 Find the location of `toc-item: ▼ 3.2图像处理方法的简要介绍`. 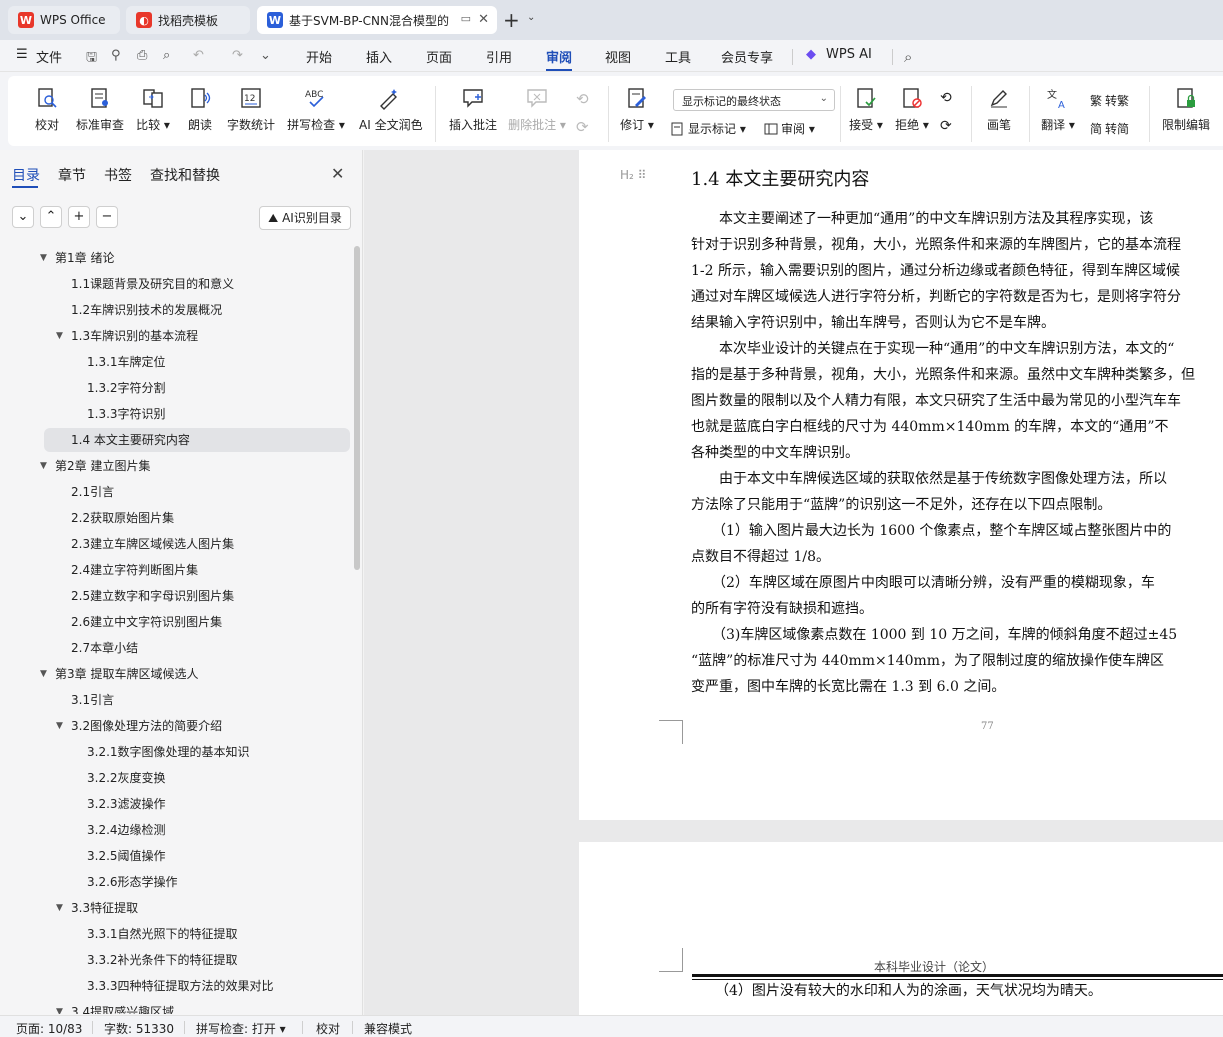

toc-item: ▼ 3.2图像处理方法的简要介绍 is located at coordinates (175, 726).